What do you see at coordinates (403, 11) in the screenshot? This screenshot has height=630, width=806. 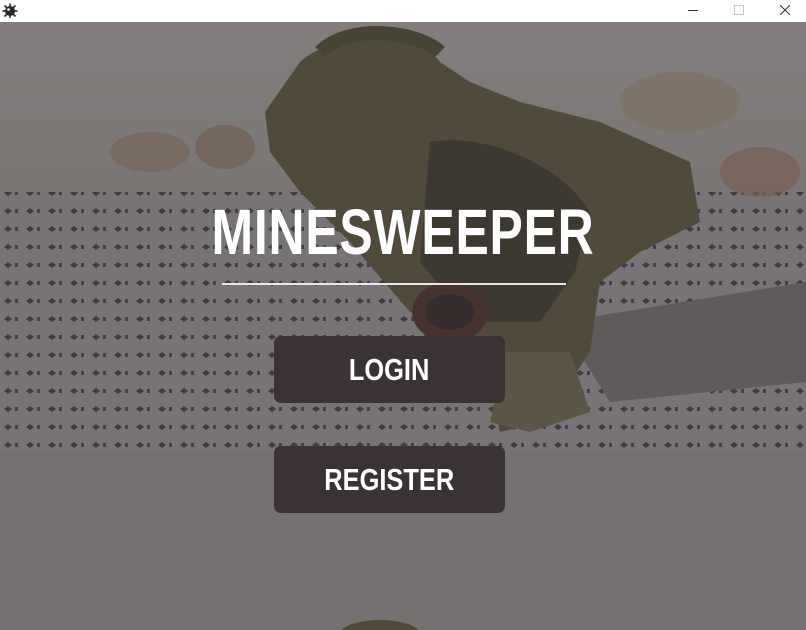 I see `title-bar` at bounding box center [403, 11].